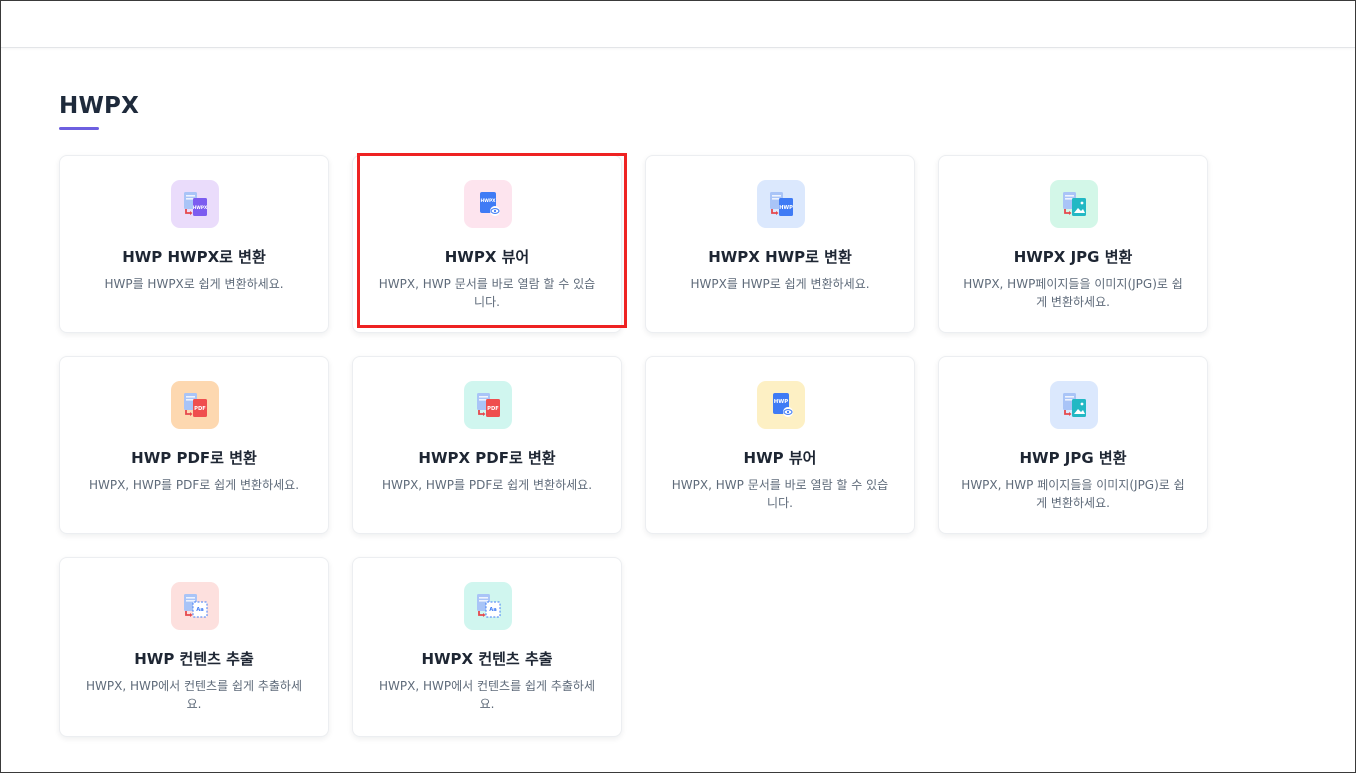 This screenshot has height=773, width=1356. What do you see at coordinates (678, 24) in the screenshot?
I see `top-header-bar` at bounding box center [678, 24].